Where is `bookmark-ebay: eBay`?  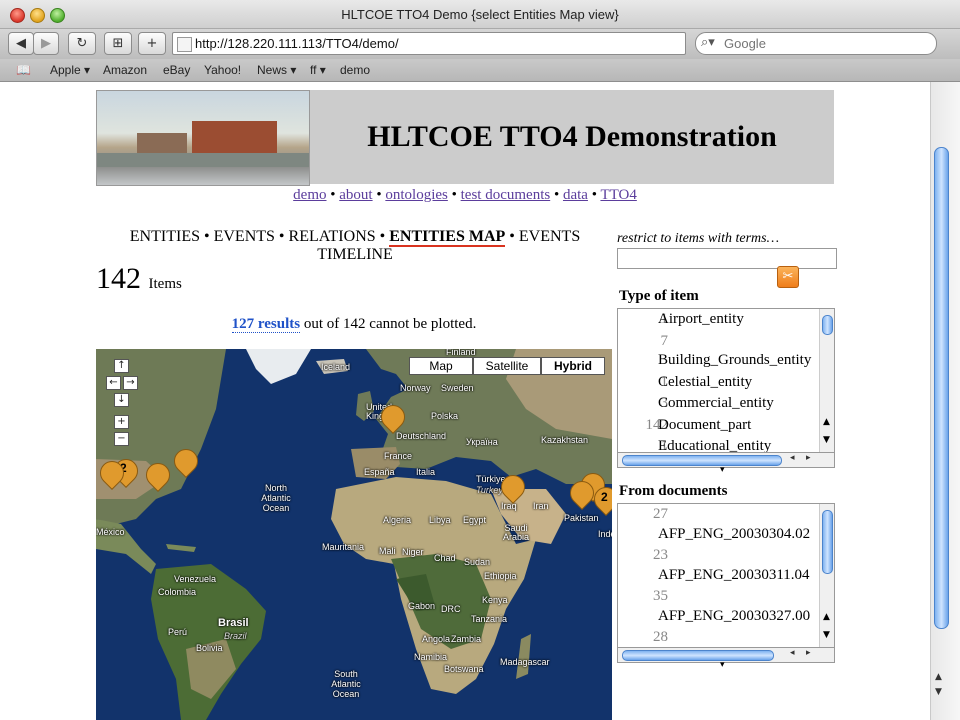
bookmark-ebay: eBay is located at coordinates (176, 70).